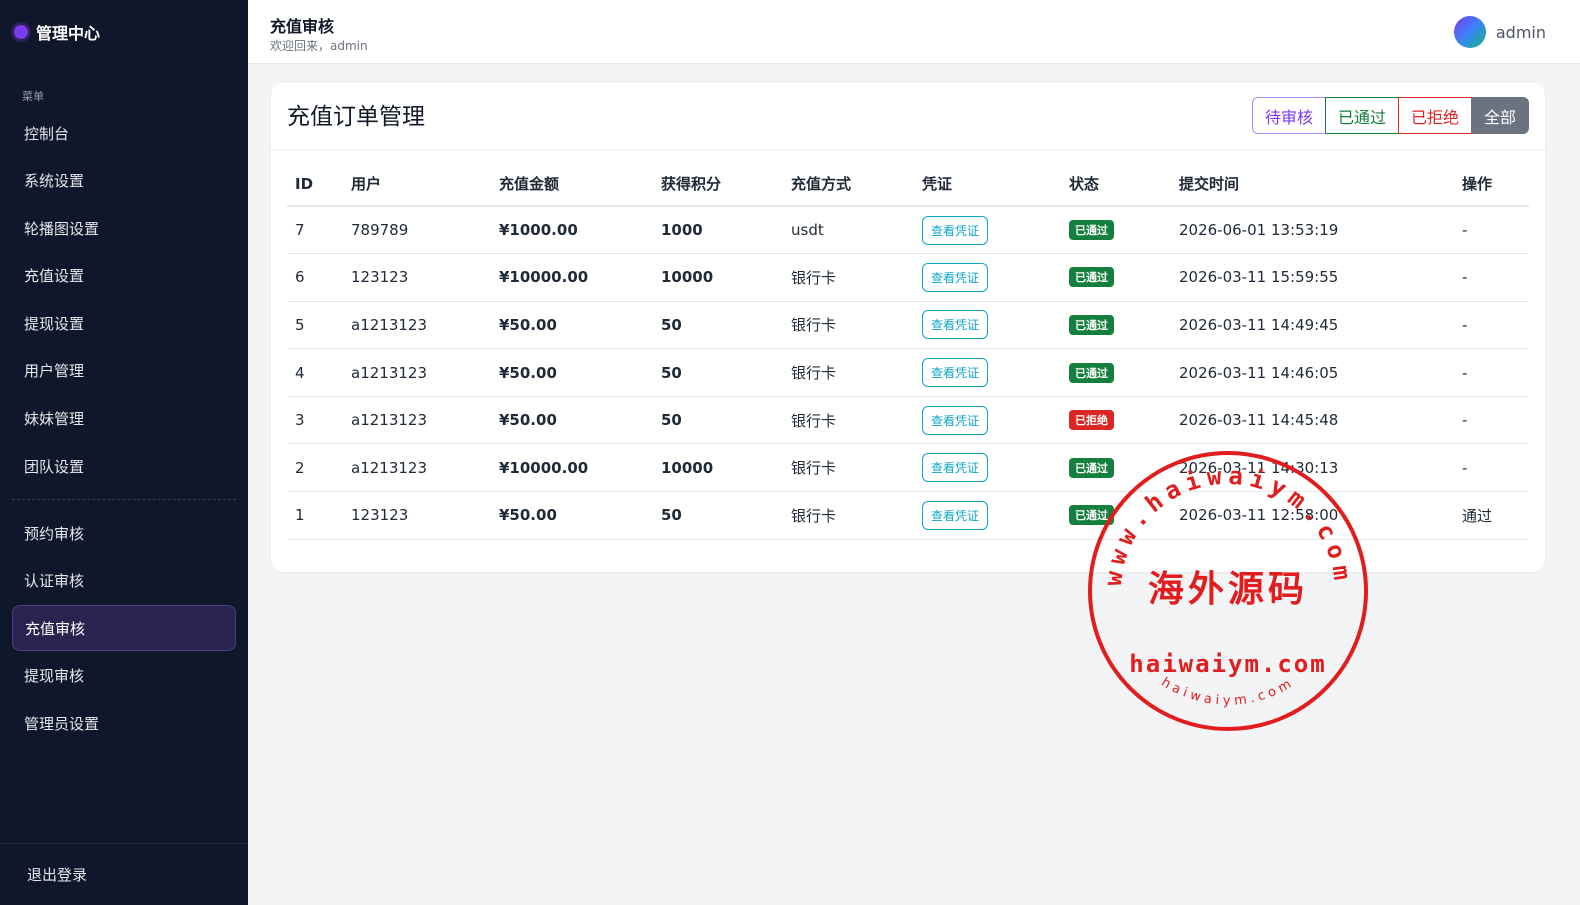 Image resolution: width=1580 pixels, height=905 pixels. I want to click on sidebar-item-sister-management: 妹妹管理, so click(124, 419).